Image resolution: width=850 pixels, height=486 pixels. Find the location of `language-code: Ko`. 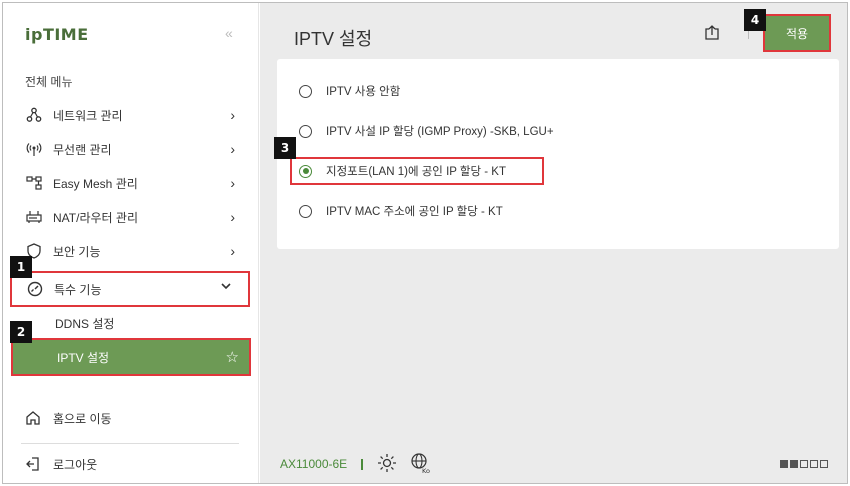

language-code: Ko is located at coordinates (426, 470).